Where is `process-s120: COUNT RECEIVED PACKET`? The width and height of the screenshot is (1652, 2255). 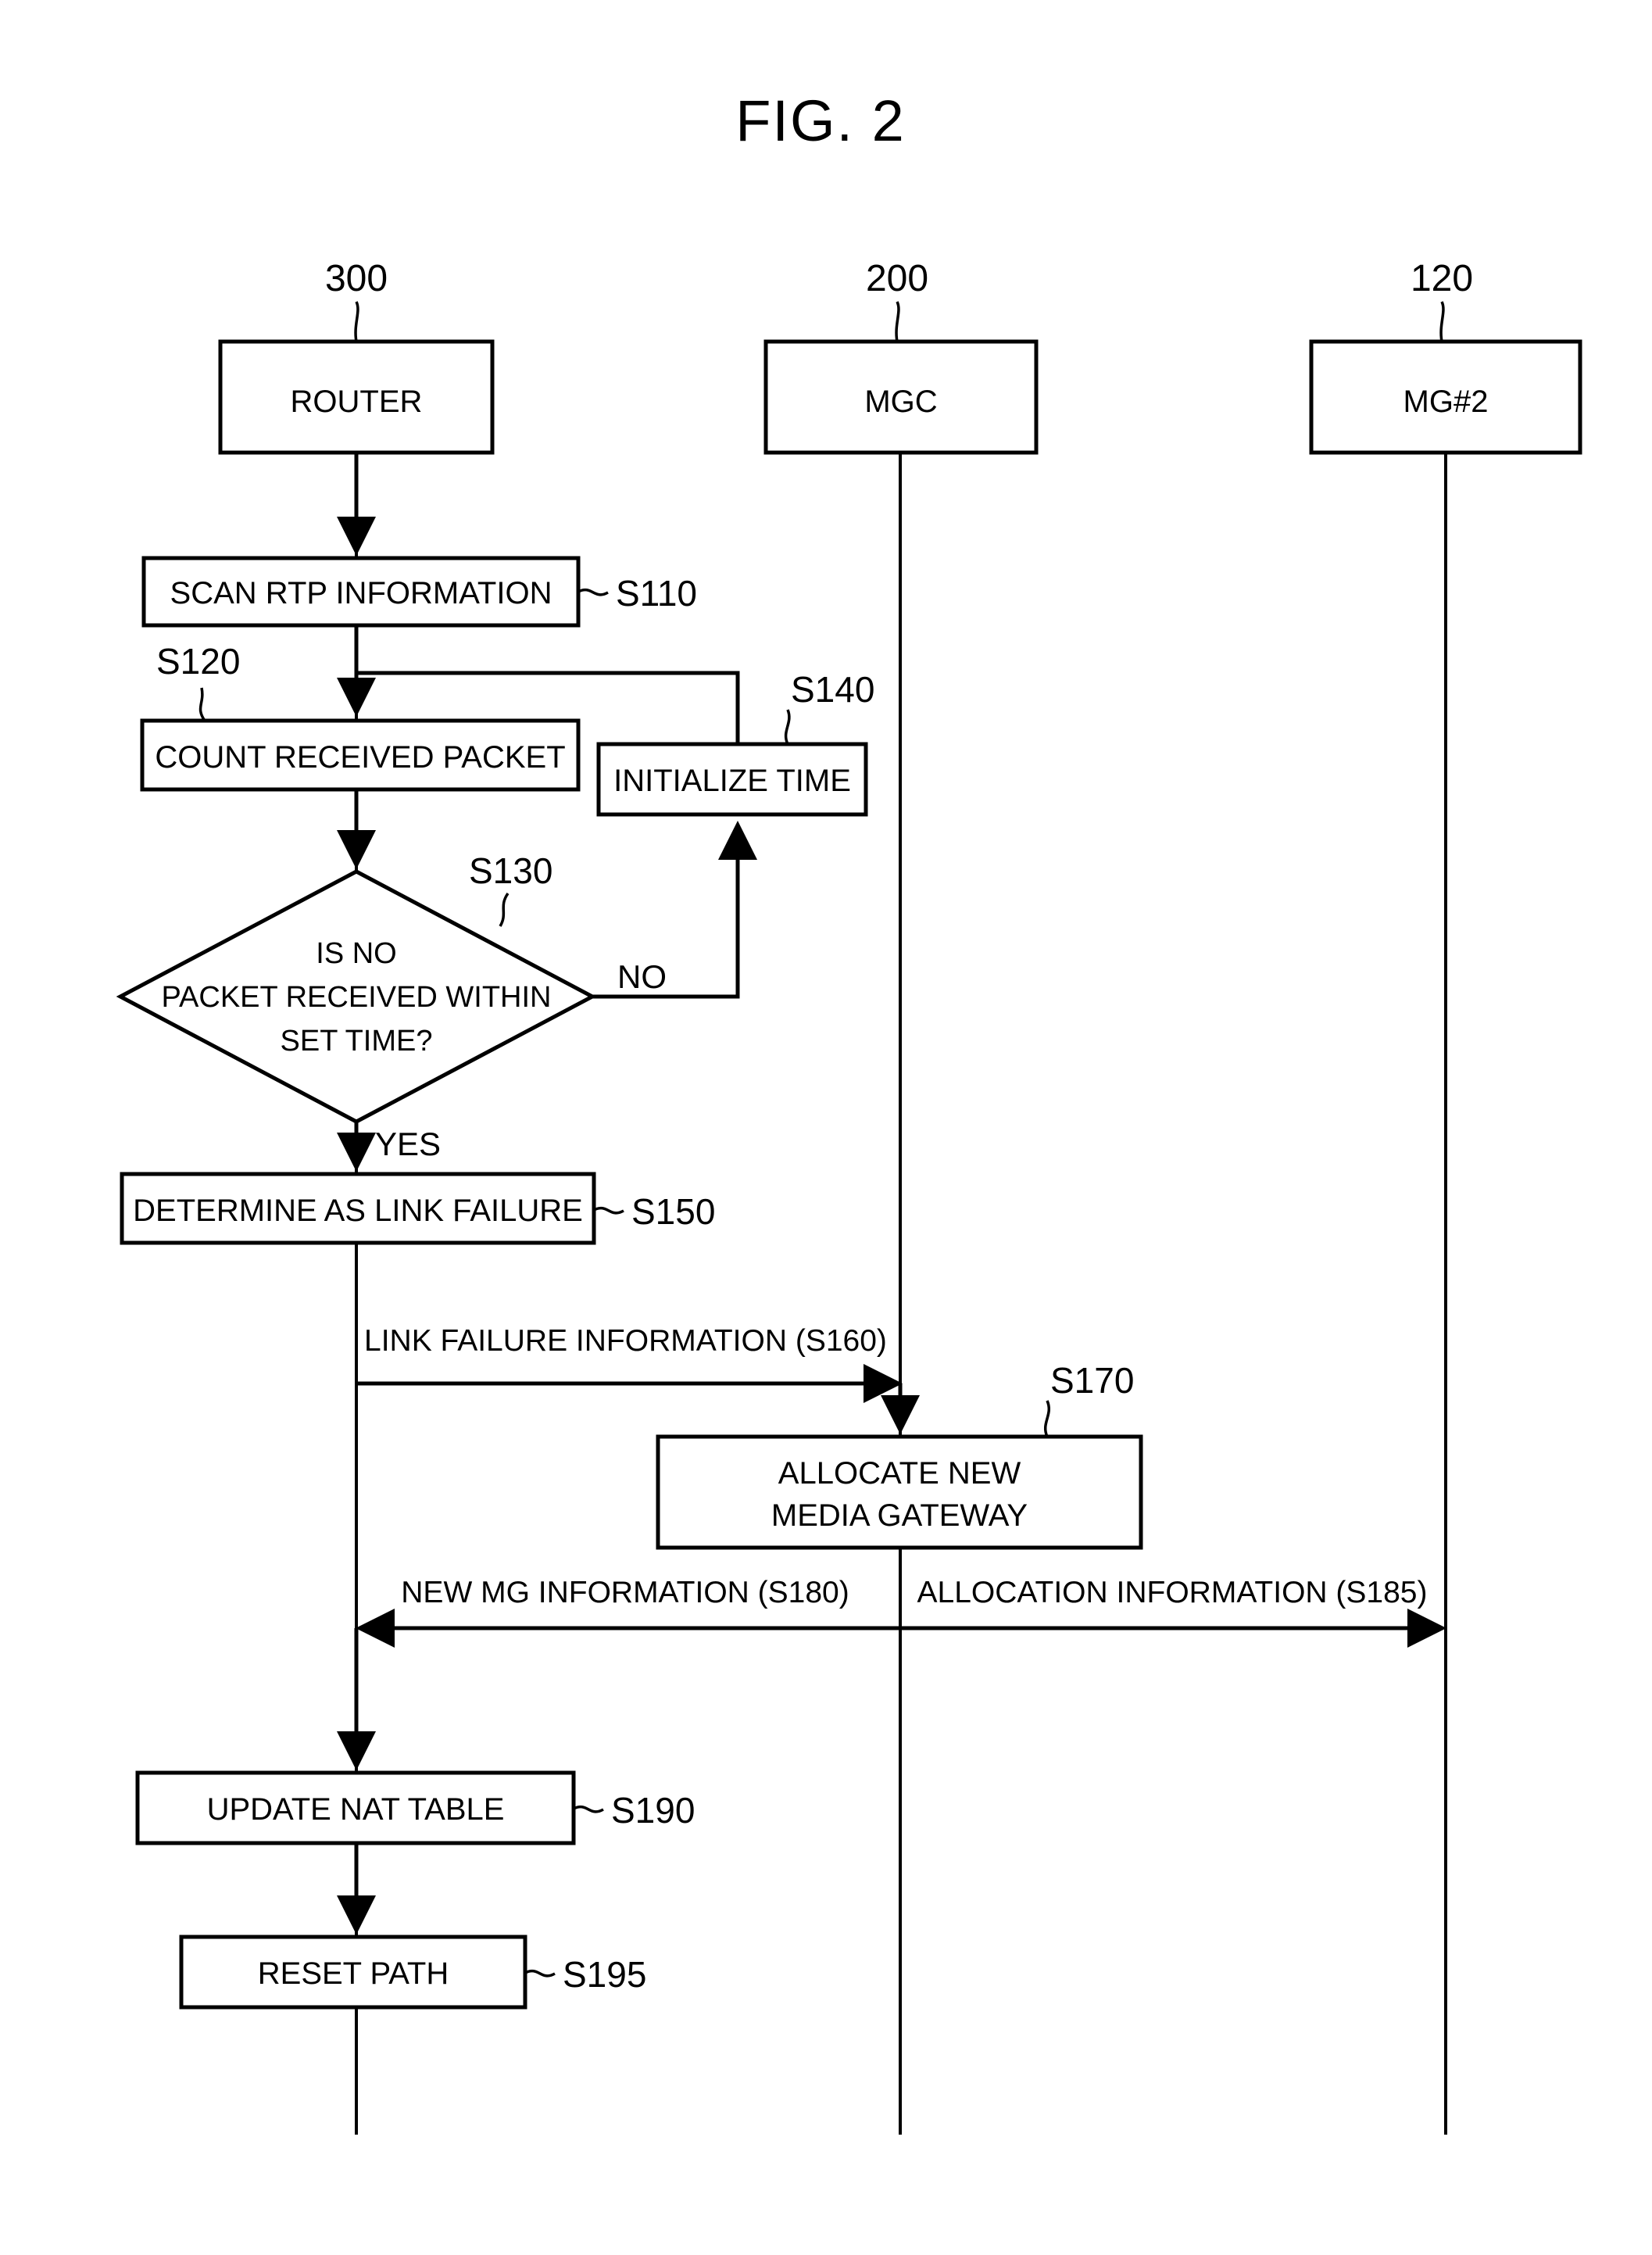
process-s120: COUNT RECEIVED PACKET is located at coordinates (360, 755).